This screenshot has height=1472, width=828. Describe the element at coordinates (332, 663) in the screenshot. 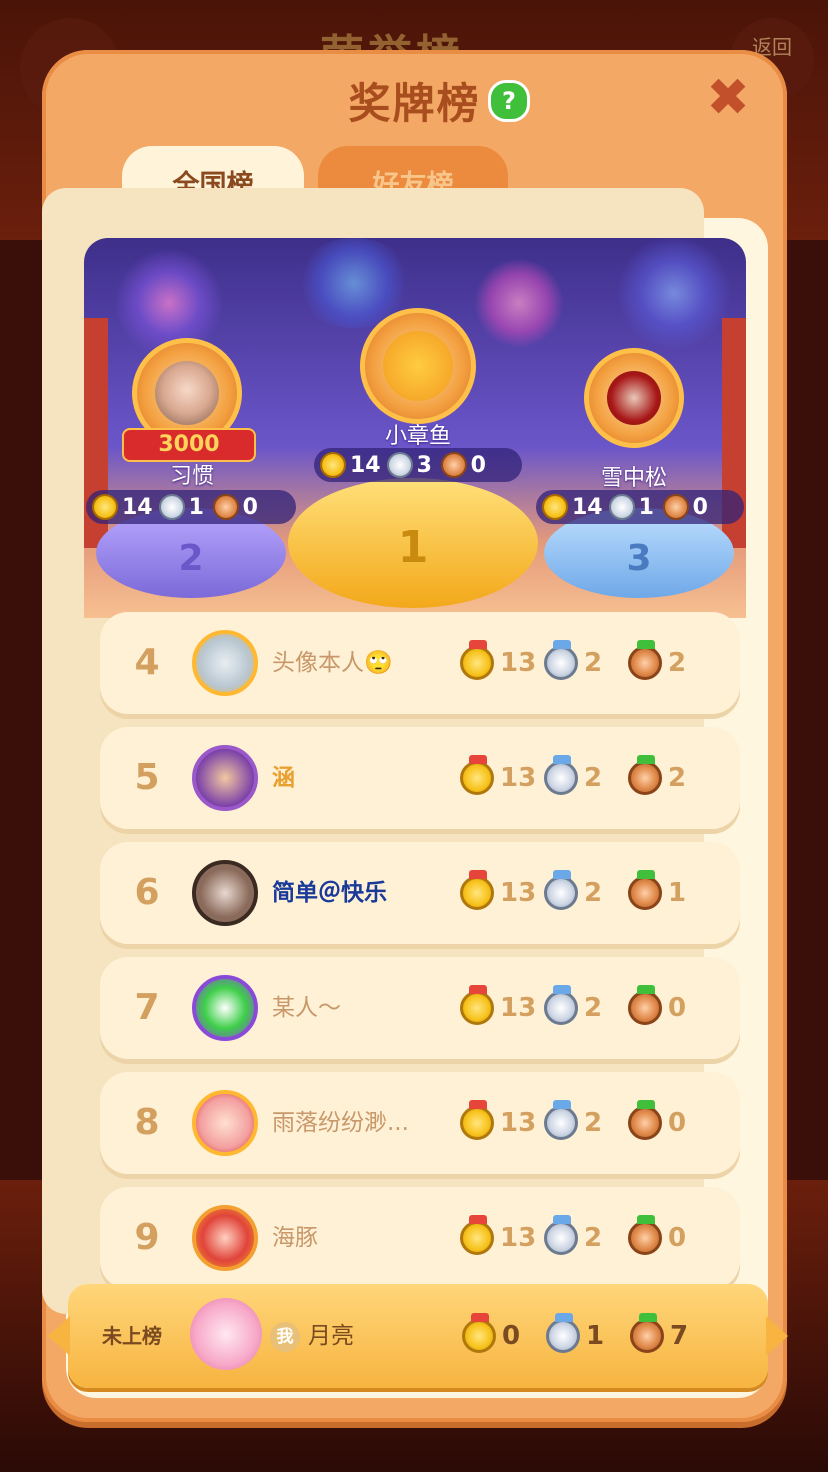

I see `row-player-name: 头像本人🙄` at that location.